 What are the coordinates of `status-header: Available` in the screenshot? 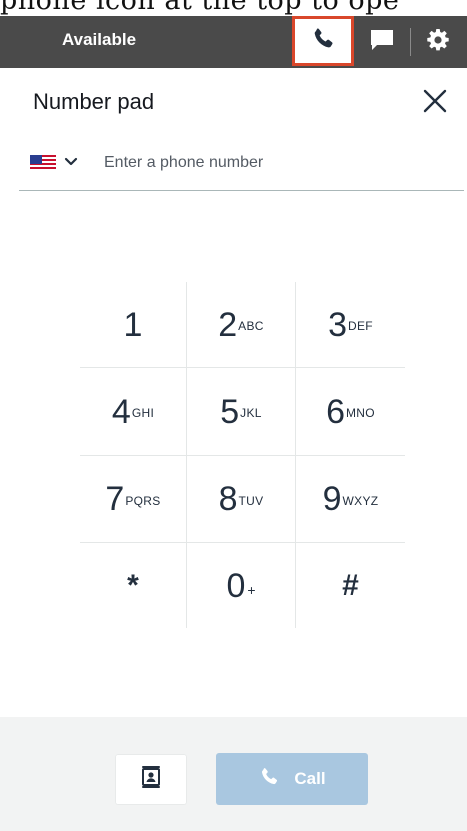 It's located at (233, 42).